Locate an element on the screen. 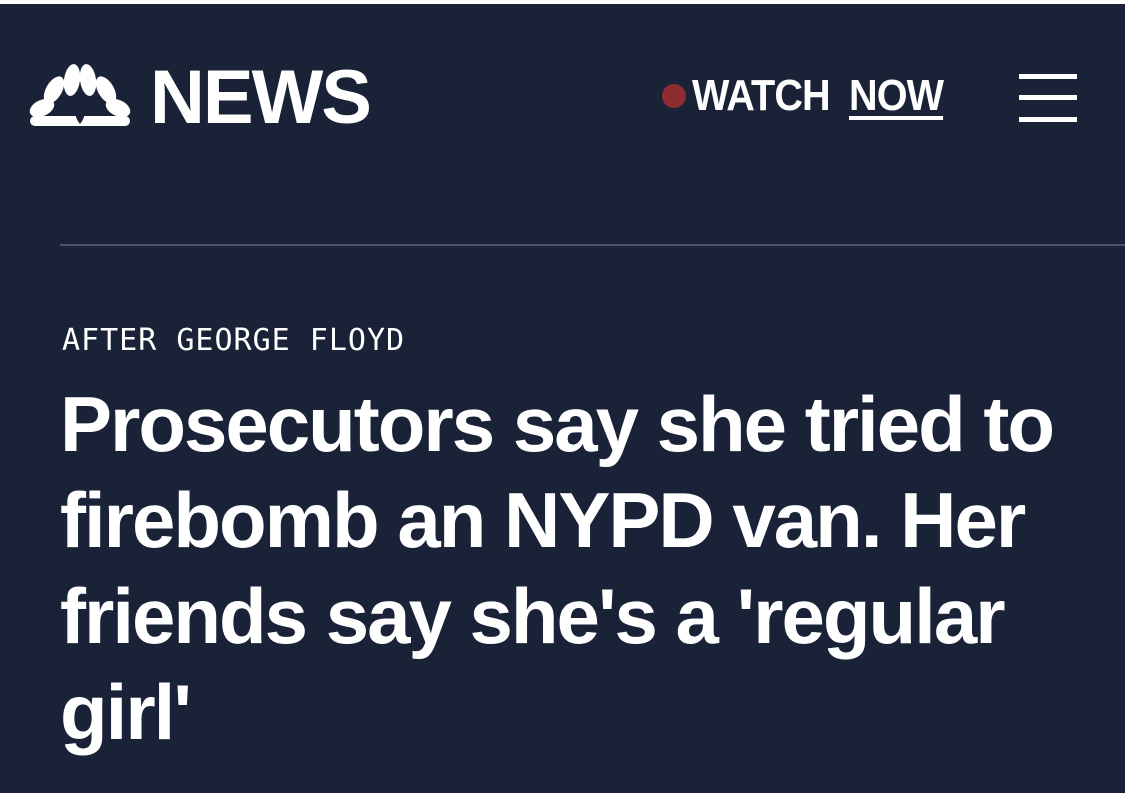 This screenshot has height=793, width=1125. nbc-news-logo-link: NEWS is located at coordinates (200, 98).